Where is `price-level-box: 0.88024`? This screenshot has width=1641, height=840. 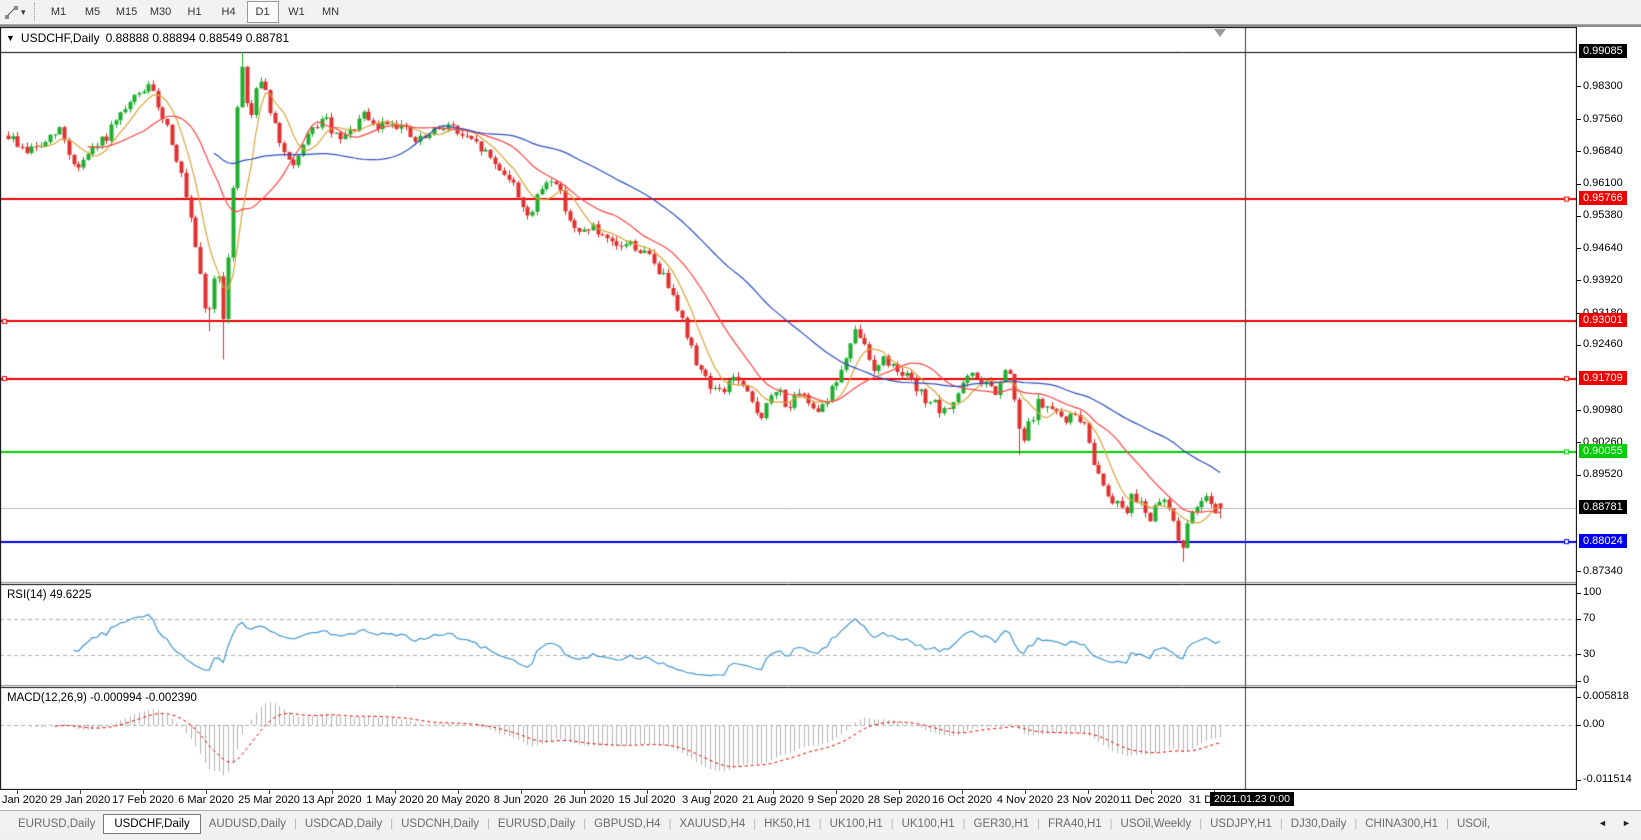
price-level-box: 0.88024 is located at coordinates (1603, 540).